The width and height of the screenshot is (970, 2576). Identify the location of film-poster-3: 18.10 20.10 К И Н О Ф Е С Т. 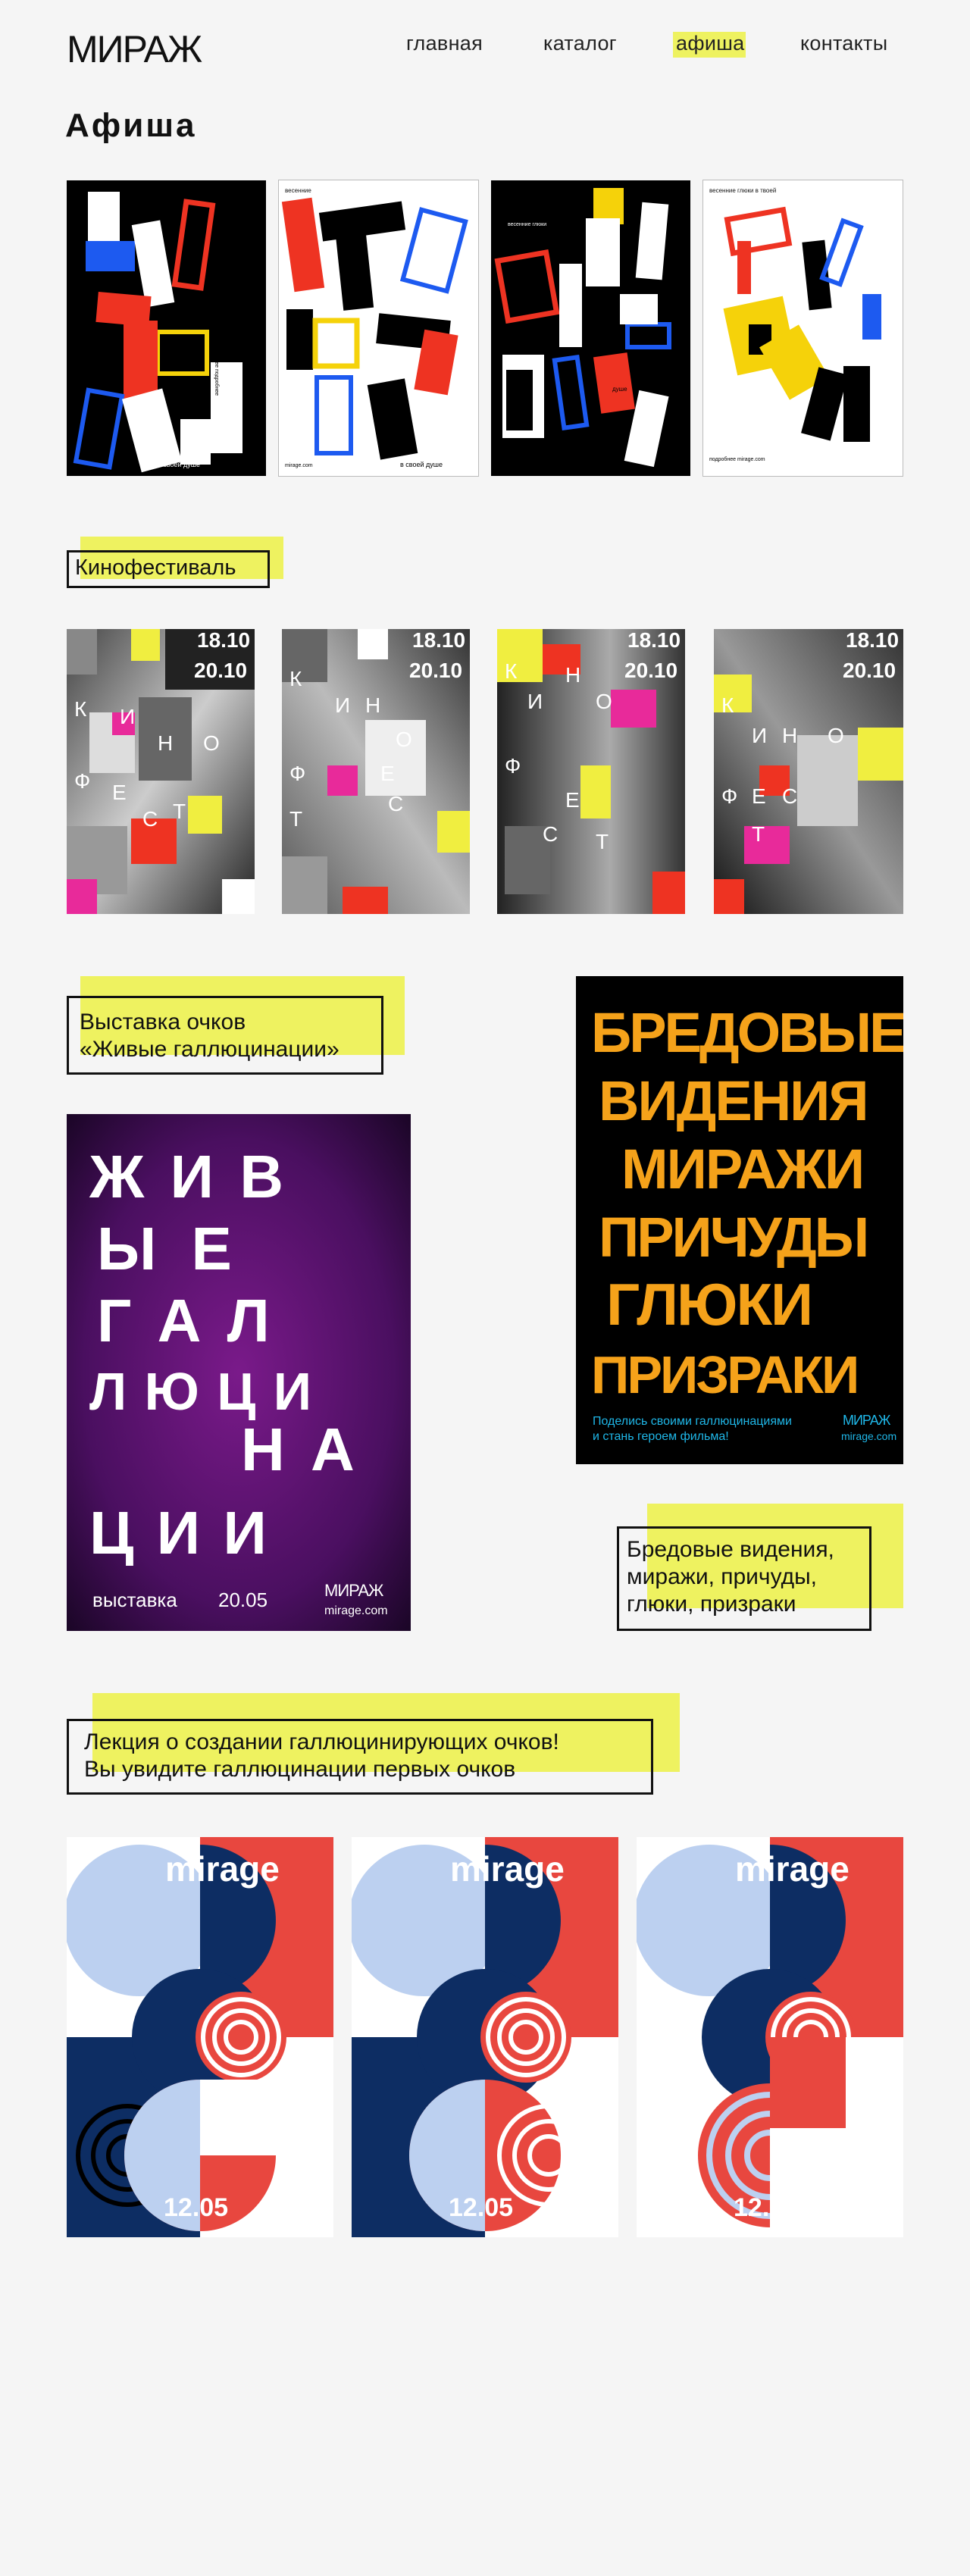
(591, 771).